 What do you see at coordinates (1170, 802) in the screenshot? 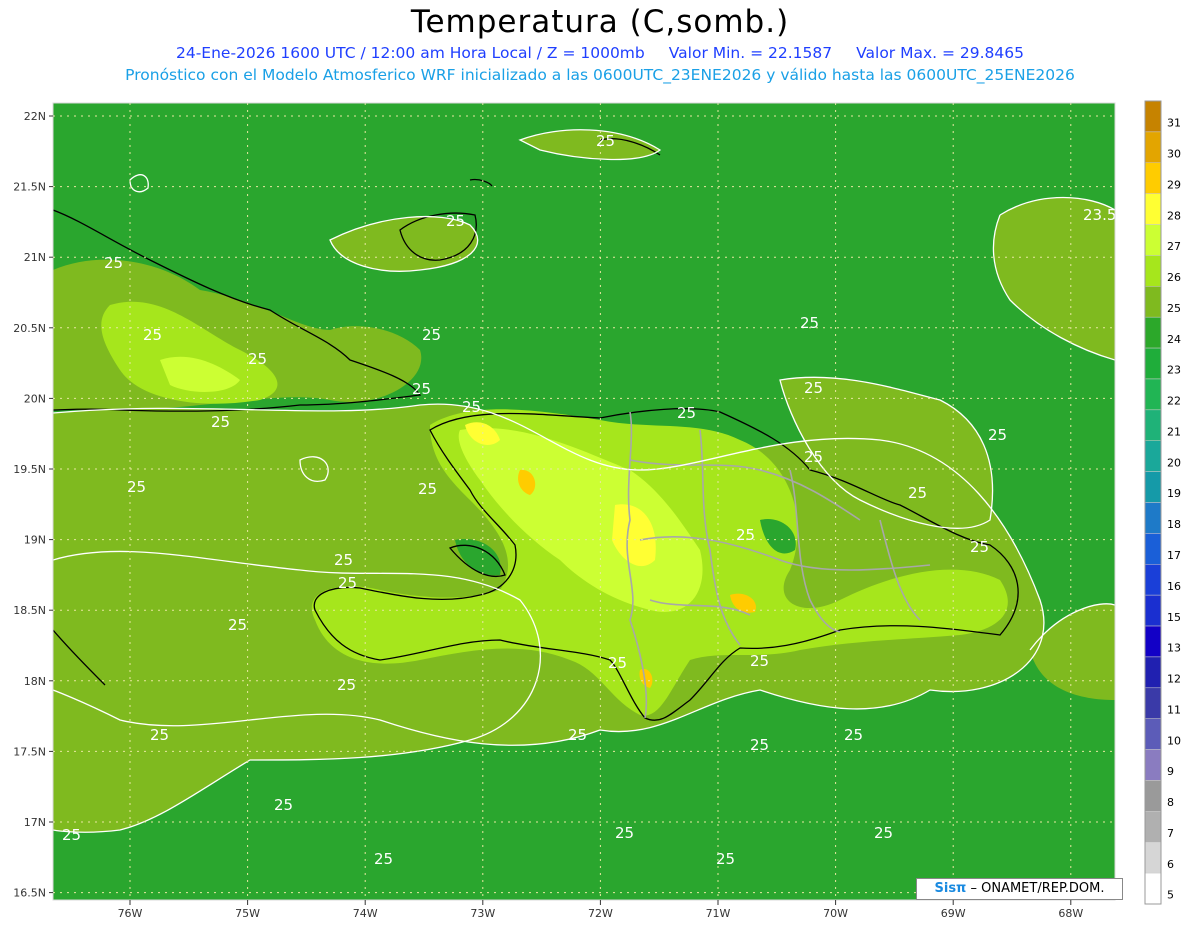
I see `colorbar-label: 8` at bounding box center [1170, 802].